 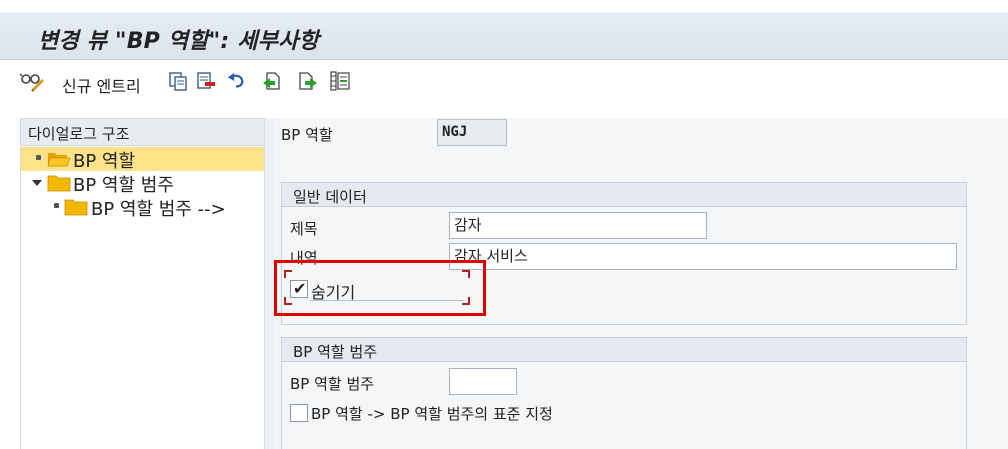 What do you see at coordinates (483, 381) in the screenshot?
I see `bp-role-category-input` at bounding box center [483, 381].